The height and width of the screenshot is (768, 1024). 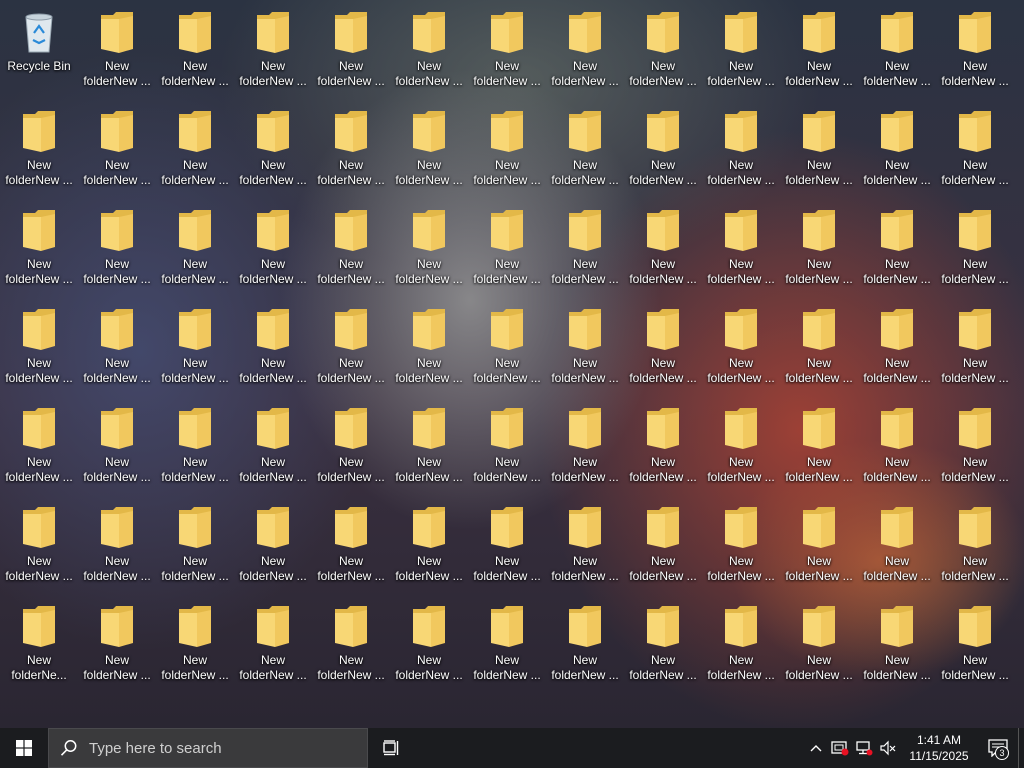 What do you see at coordinates (816, 748) in the screenshot?
I see `show-hidden-icons-button` at bounding box center [816, 748].